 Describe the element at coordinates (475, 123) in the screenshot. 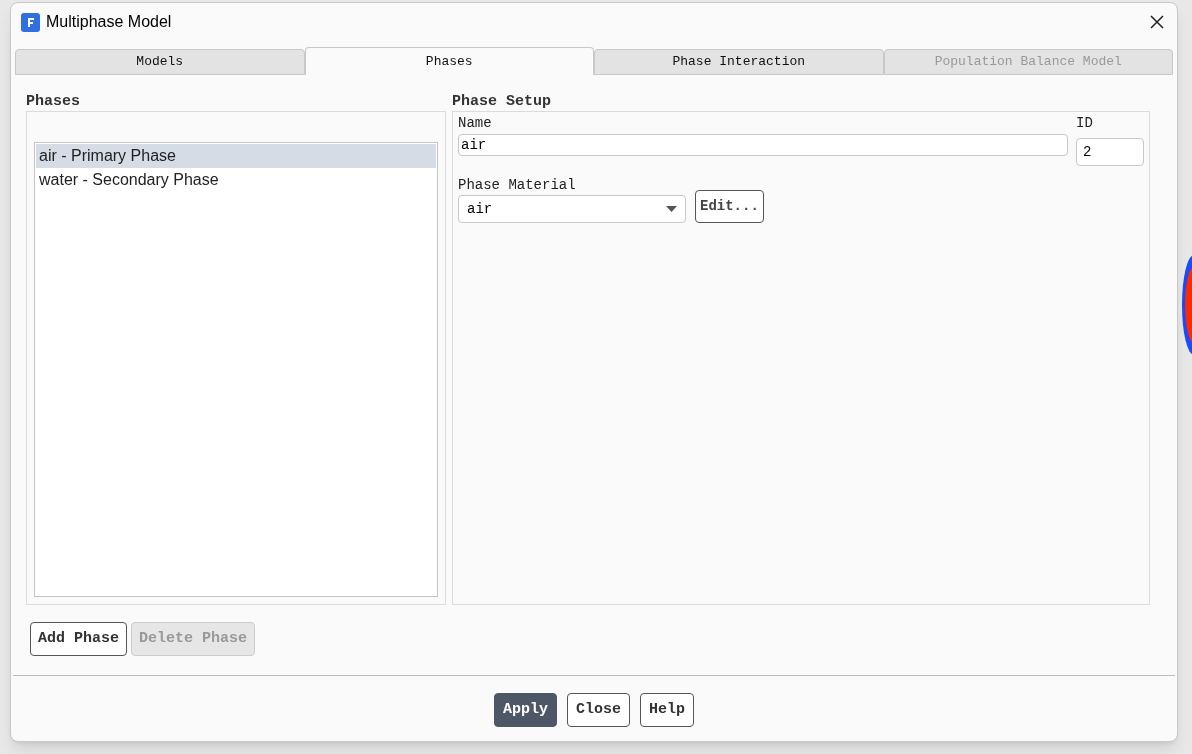

I see `field-label: Name` at that location.